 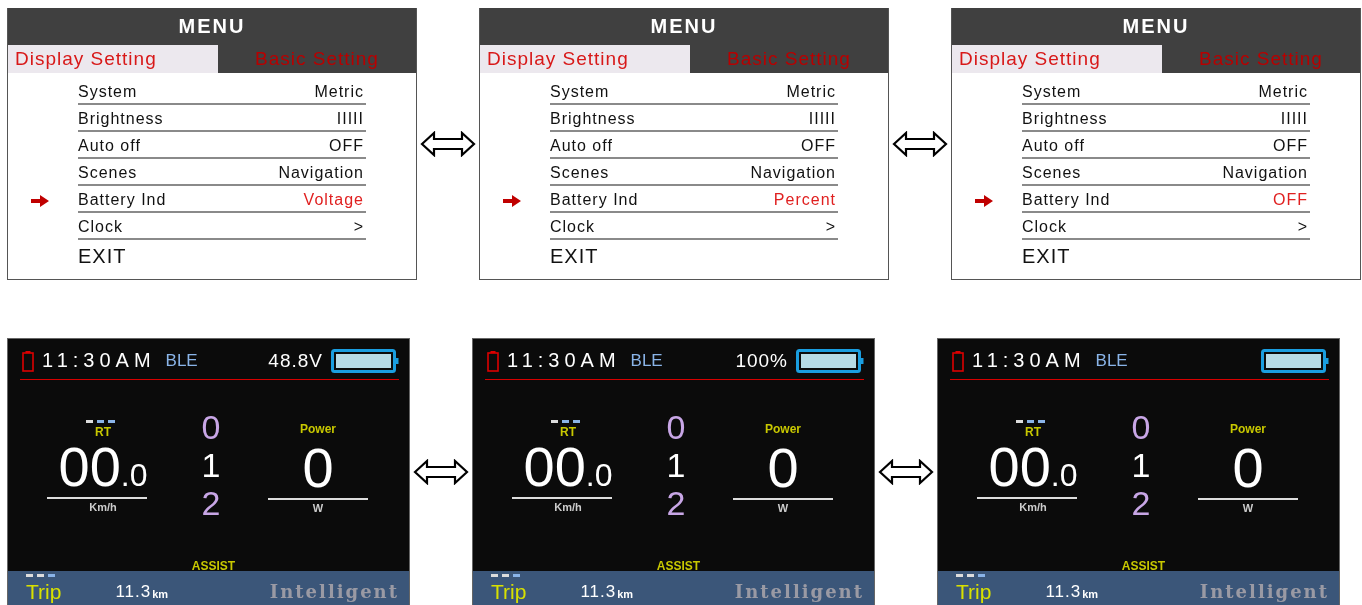 What do you see at coordinates (694, 202) in the screenshot?
I see `menu-item: Battery Ind Percent` at bounding box center [694, 202].